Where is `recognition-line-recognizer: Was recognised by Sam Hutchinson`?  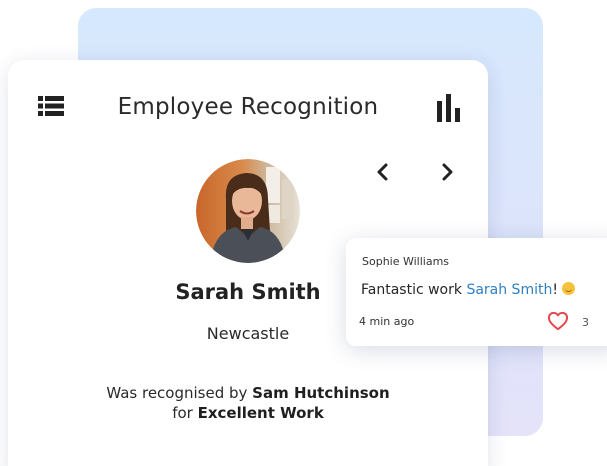 recognition-line-recognizer: Was recognised by Sam Hutchinson is located at coordinates (248, 393).